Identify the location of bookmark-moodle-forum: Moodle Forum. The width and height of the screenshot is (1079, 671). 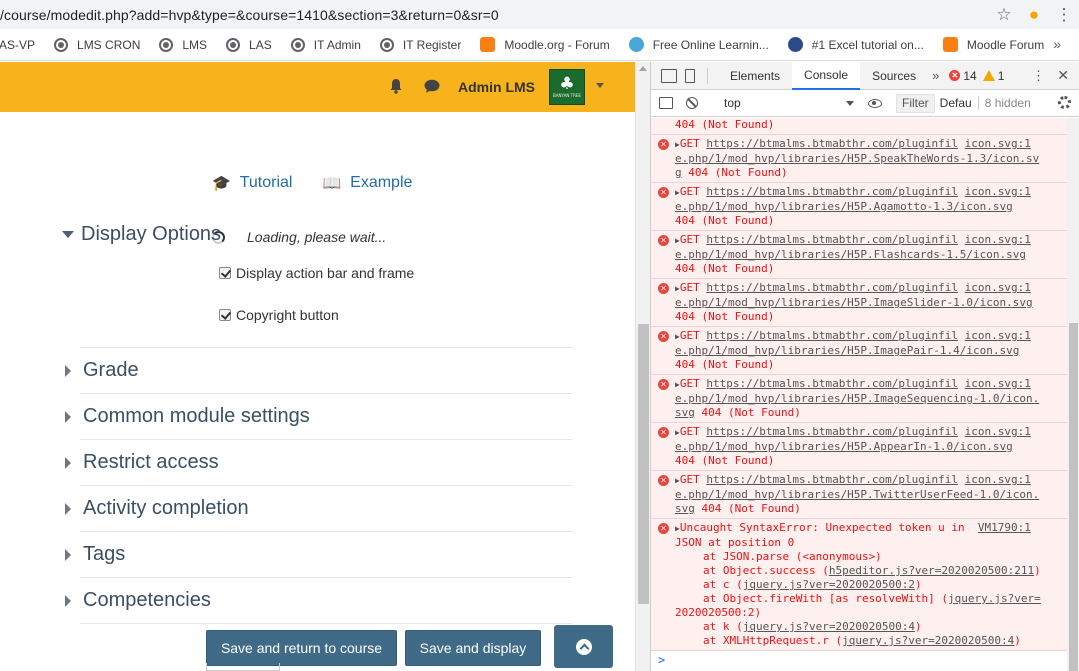
(993, 44).